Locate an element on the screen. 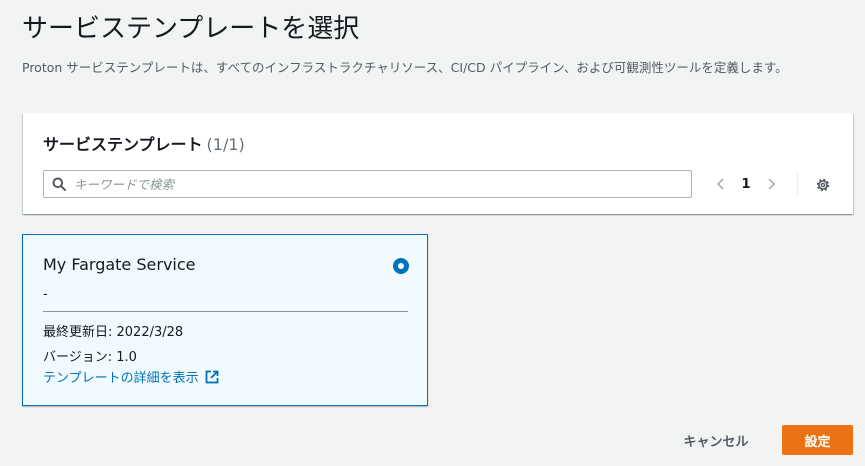 This screenshot has width=865, height=466. view-template-details-link: テンプレートの詳細を表示 is located at coordinates (131, 376).